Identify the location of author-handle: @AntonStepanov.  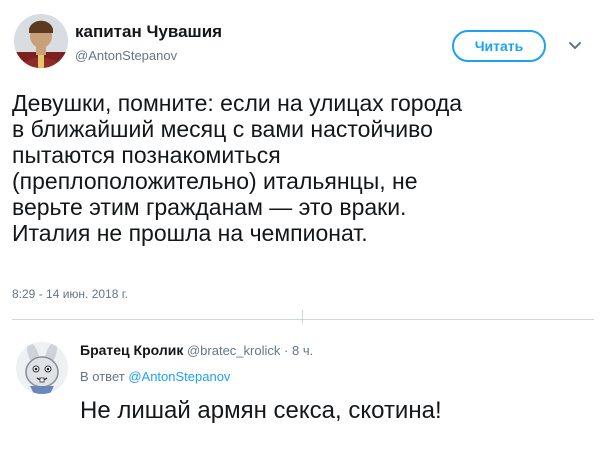
(126, 55).